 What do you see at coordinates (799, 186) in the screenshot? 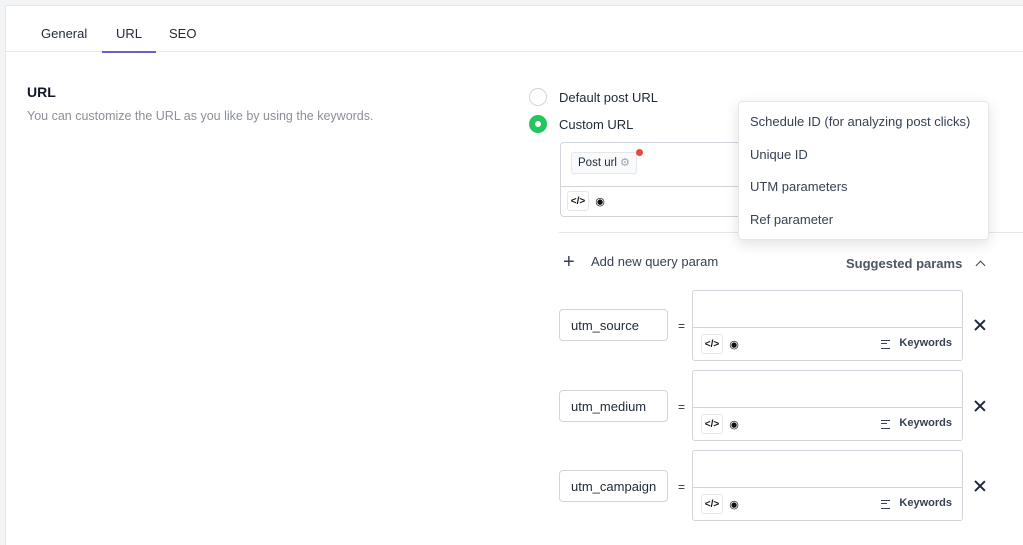
I see `menu-item-utm-parameters: UTM parameters` at bounding box center [799, 186].